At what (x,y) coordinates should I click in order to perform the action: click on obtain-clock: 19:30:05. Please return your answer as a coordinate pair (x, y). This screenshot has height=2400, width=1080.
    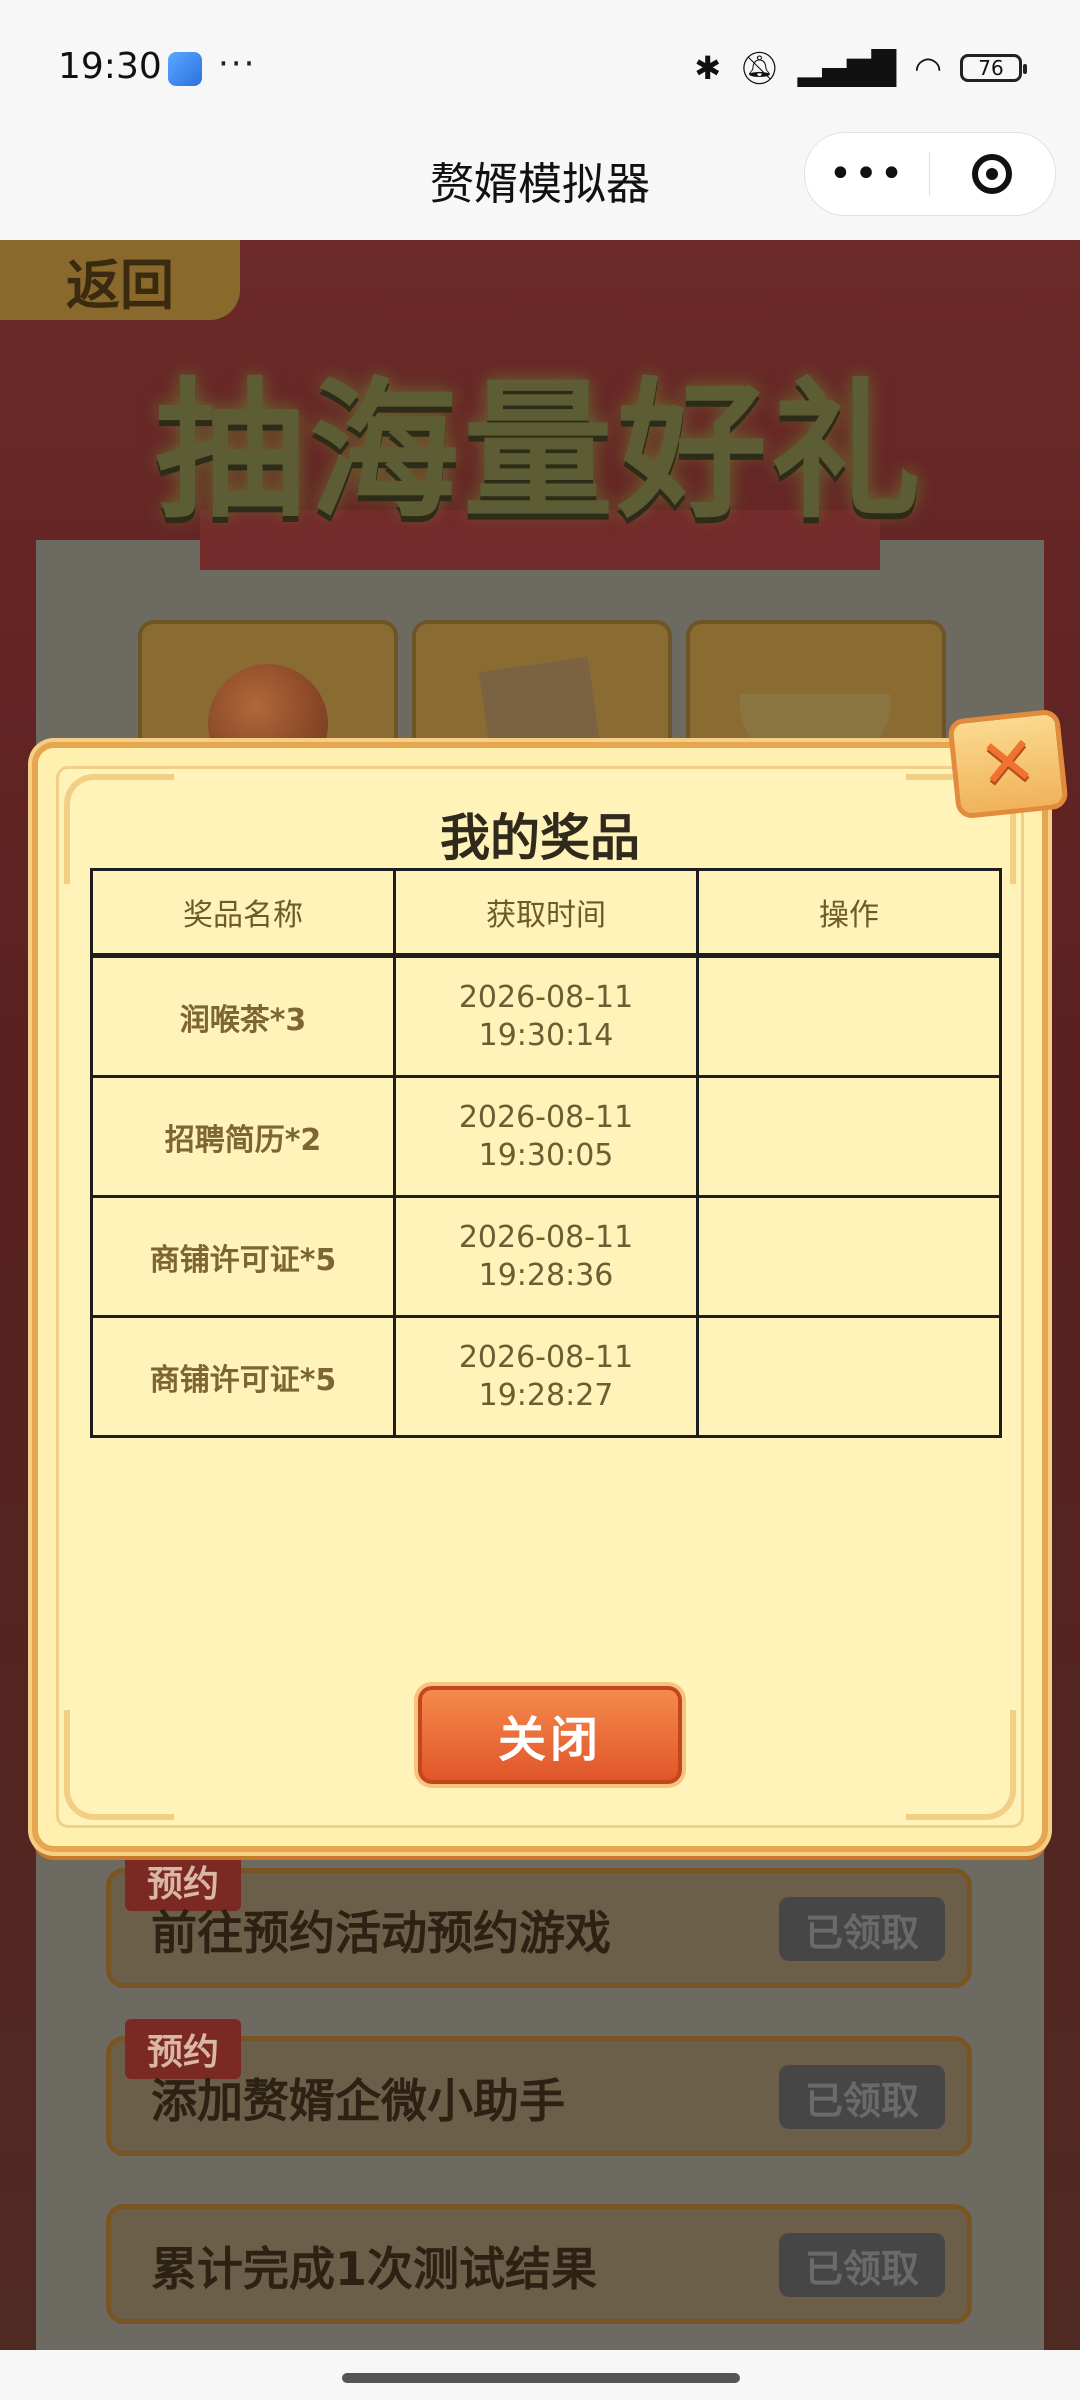
    Looking at the image, I should click on (546, 1155).